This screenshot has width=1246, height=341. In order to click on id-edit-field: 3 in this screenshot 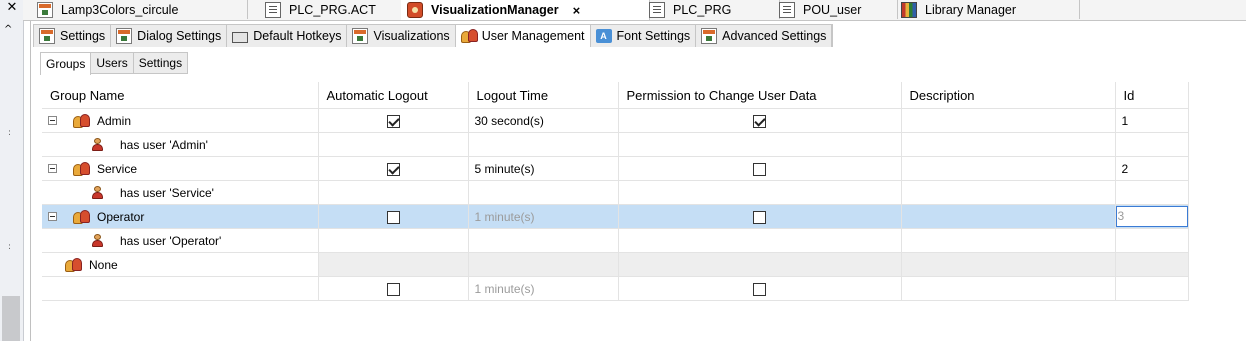, I will do `click(1151, 216)`.